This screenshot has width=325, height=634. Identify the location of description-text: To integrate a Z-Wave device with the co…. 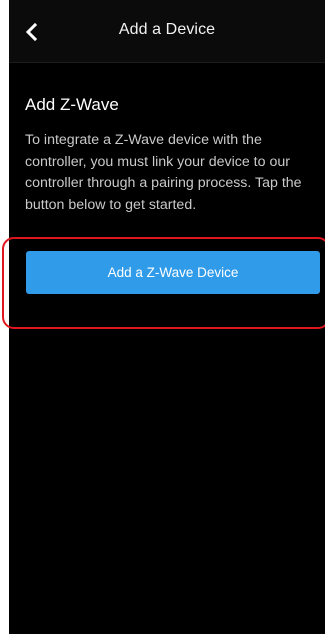
(163, 172).